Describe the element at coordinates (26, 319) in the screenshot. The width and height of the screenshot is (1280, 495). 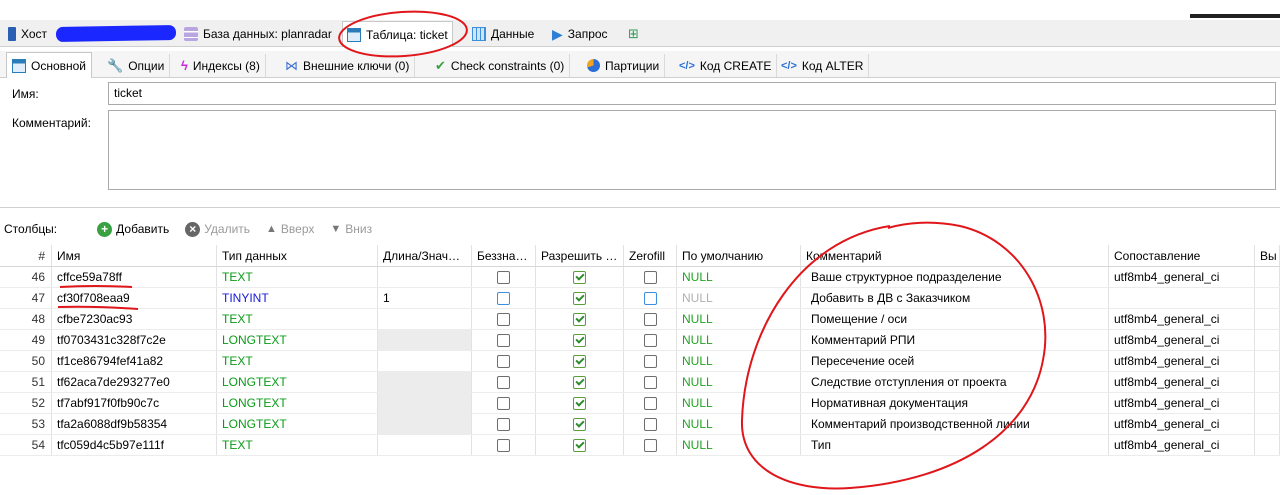
I see `row-number: 48` at that location.